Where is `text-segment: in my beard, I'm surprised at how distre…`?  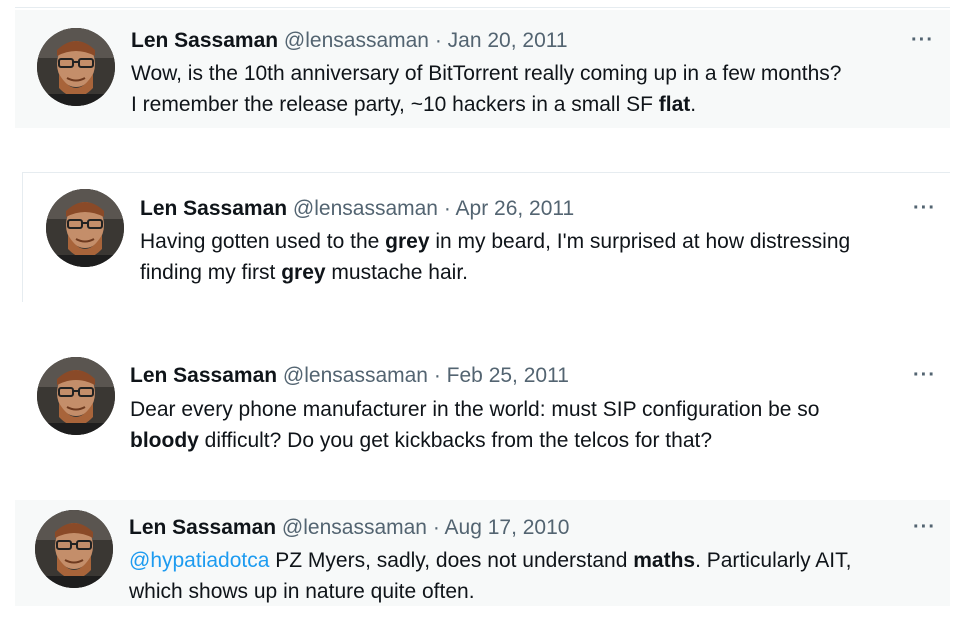
text-segment: in my beard, I'm surprised at how distre… is located at coordinates (640, 241).